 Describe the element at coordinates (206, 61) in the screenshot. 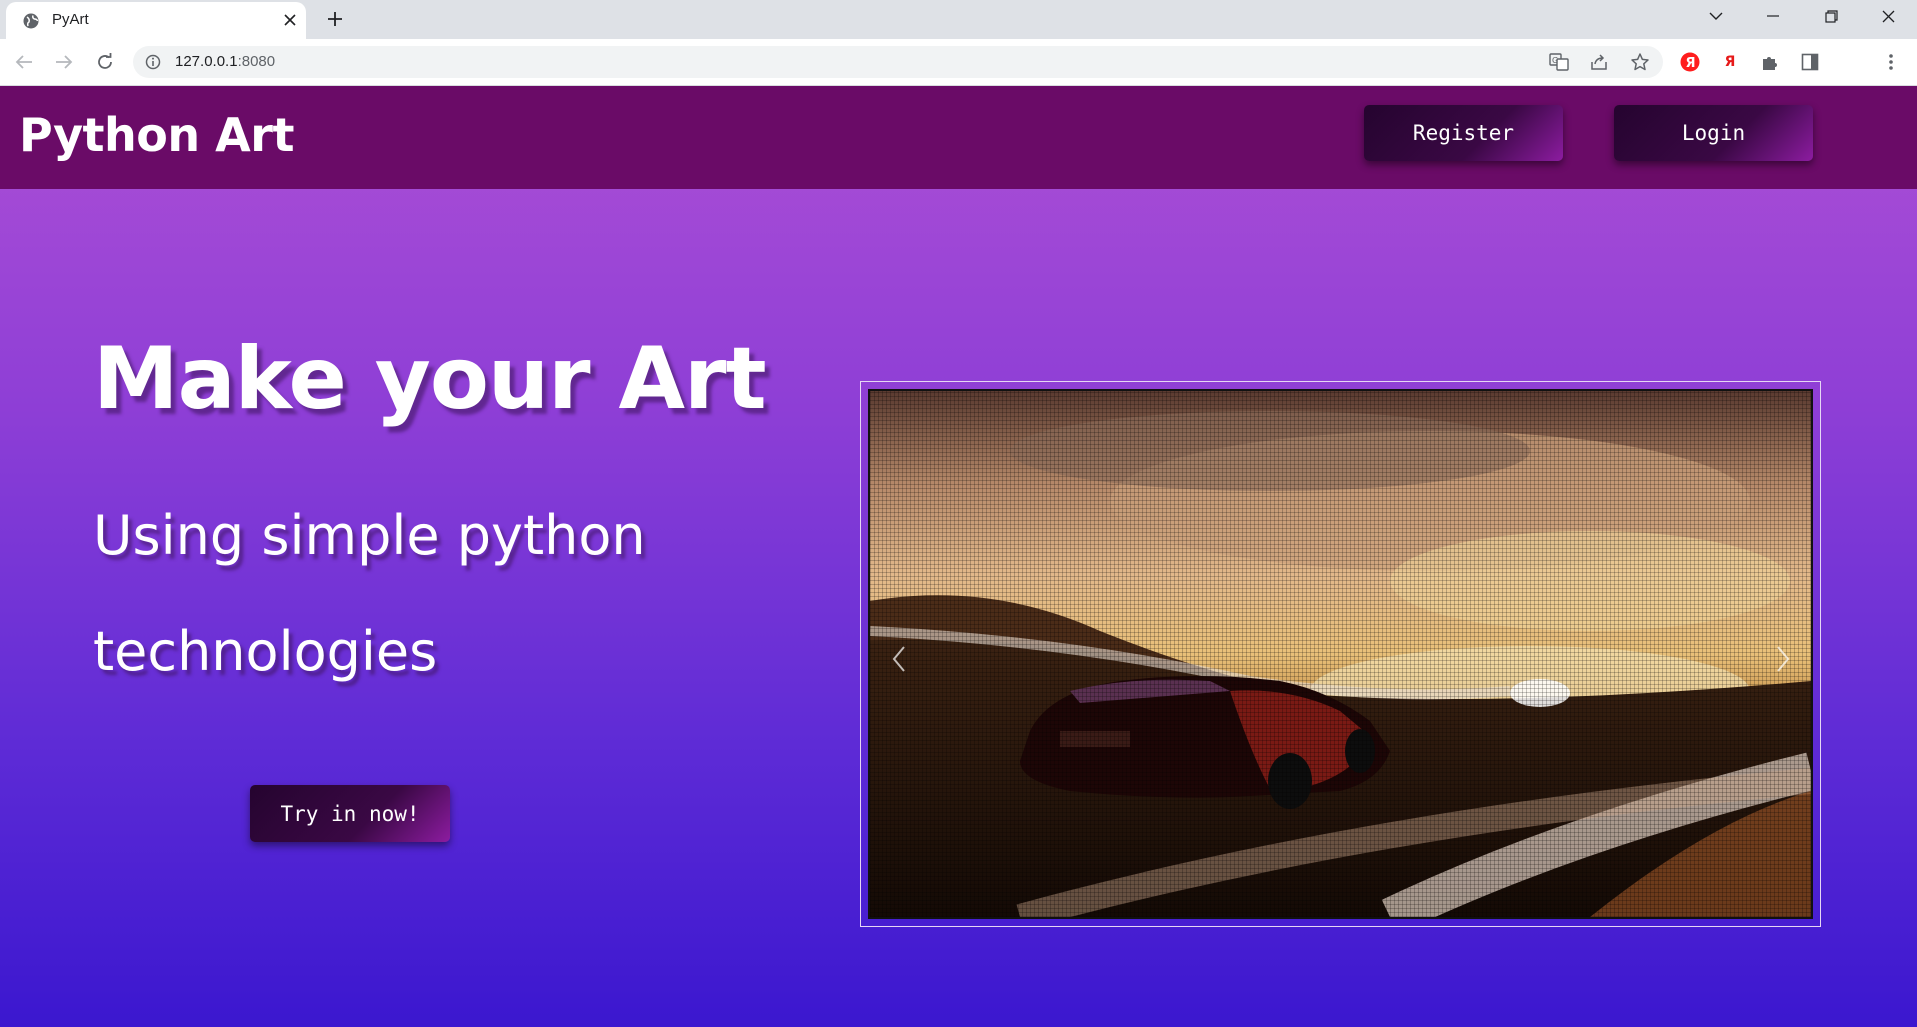

I see `url-host: 127.0.0.1` at that location.